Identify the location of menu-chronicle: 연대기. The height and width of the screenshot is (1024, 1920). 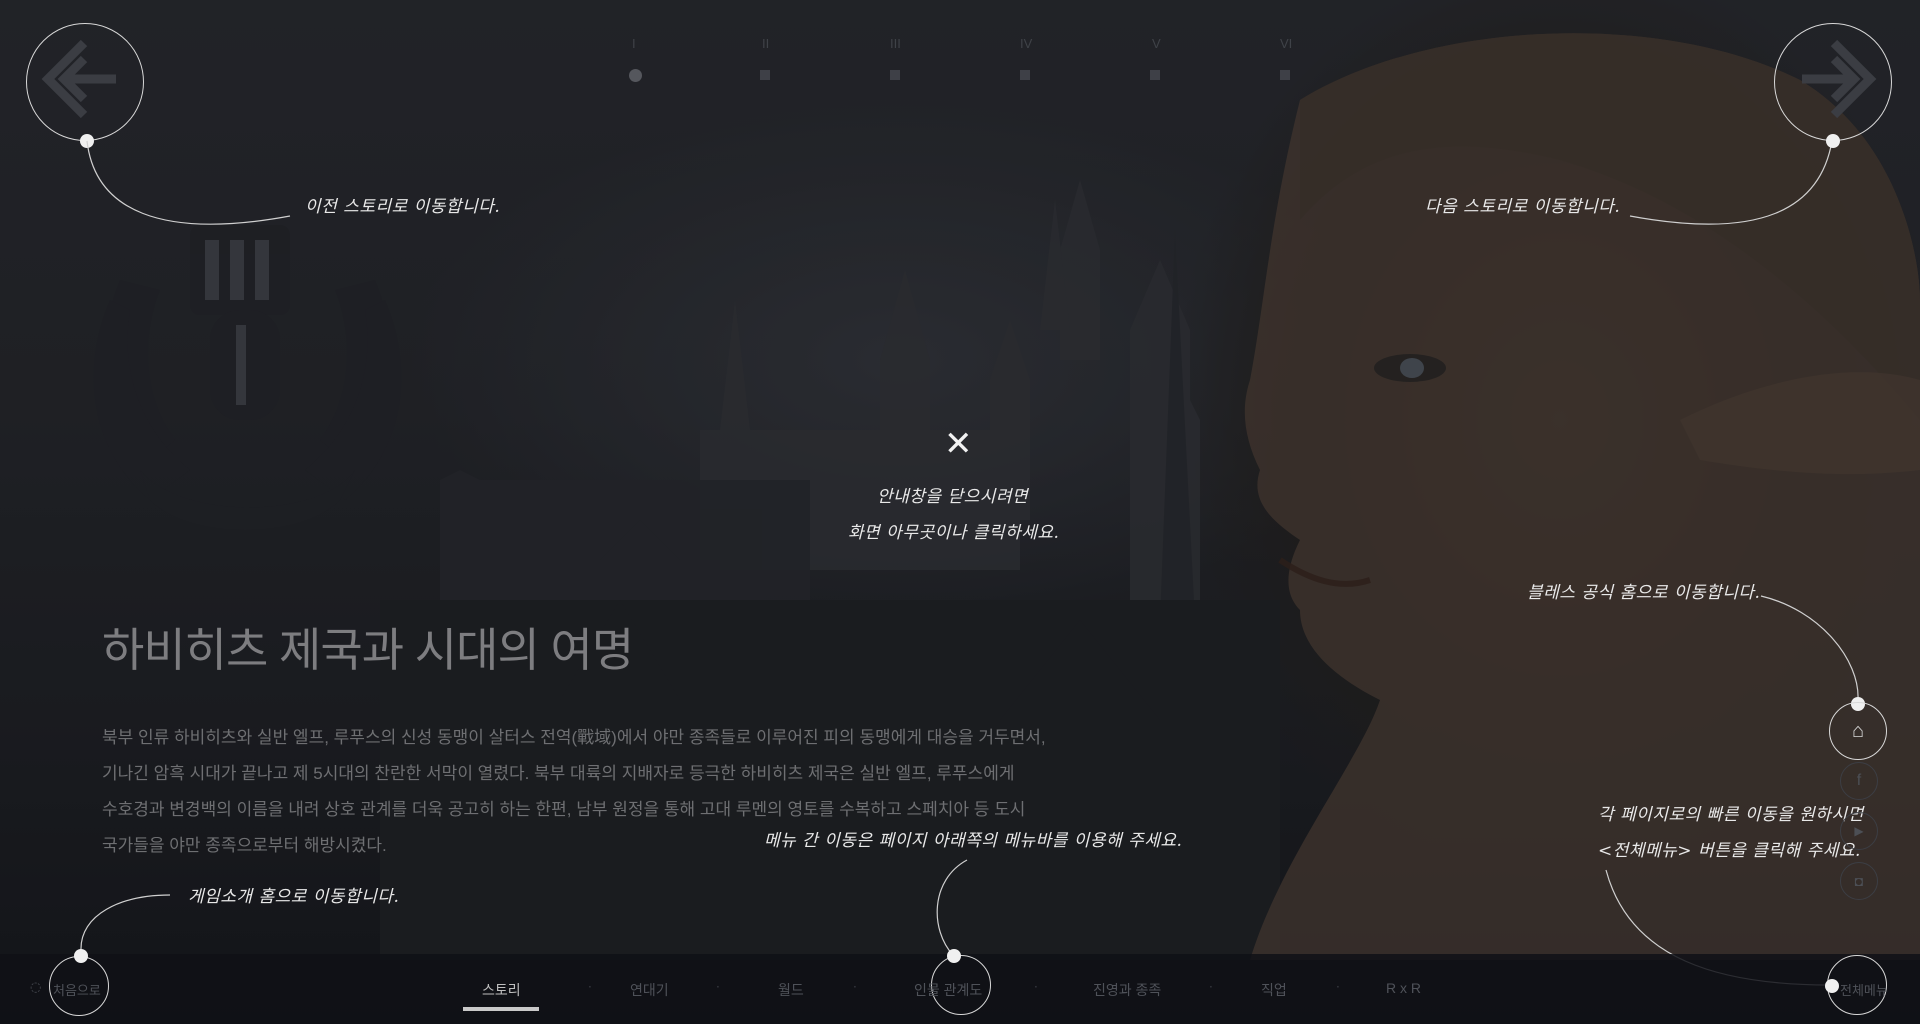
(649, 990).